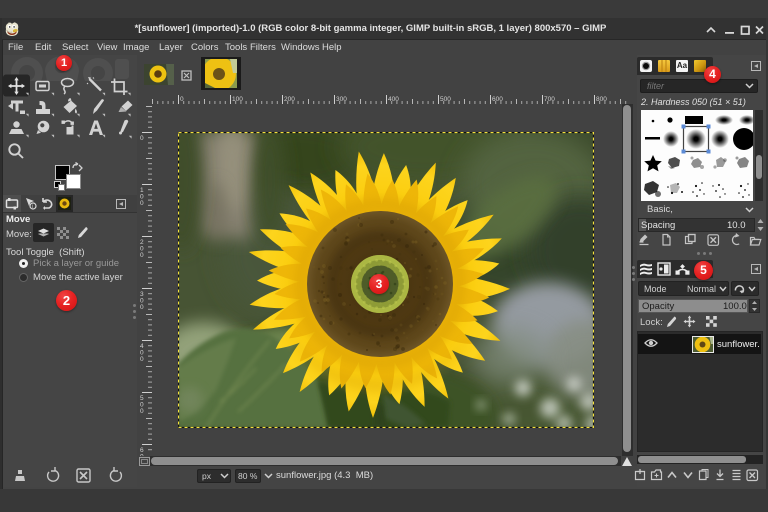 The image size is (768, 512). I want to click on svg-text: 200, so click(289, 99).